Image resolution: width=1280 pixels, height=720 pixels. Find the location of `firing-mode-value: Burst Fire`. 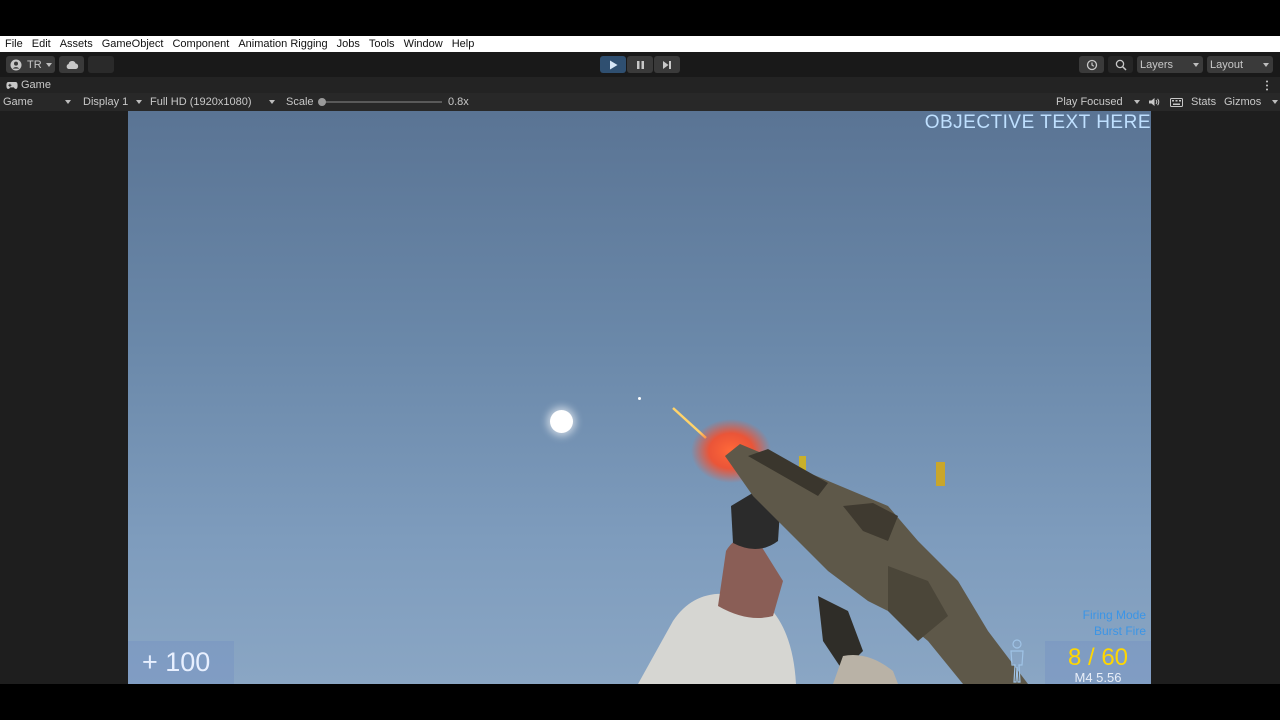

firing-mode-value: Burst Fire is located at coordinates (1119, 631).